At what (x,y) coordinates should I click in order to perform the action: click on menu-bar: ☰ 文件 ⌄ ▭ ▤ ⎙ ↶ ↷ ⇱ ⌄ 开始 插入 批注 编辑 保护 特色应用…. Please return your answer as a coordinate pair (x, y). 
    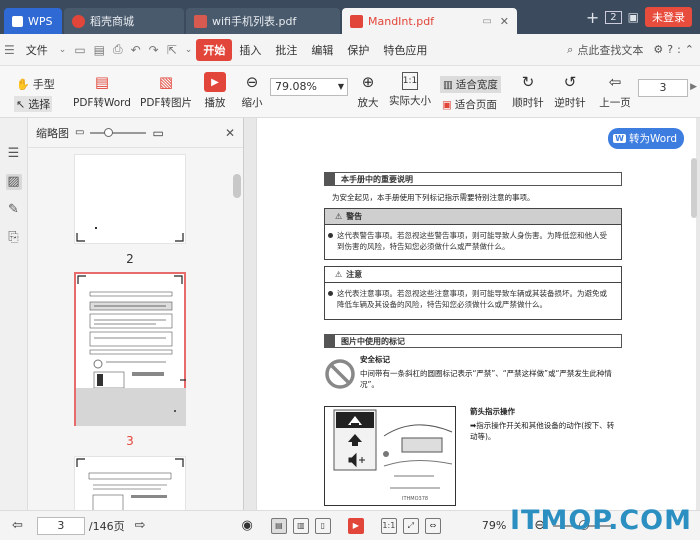
    Looking at the image, I should click on (350, 50).